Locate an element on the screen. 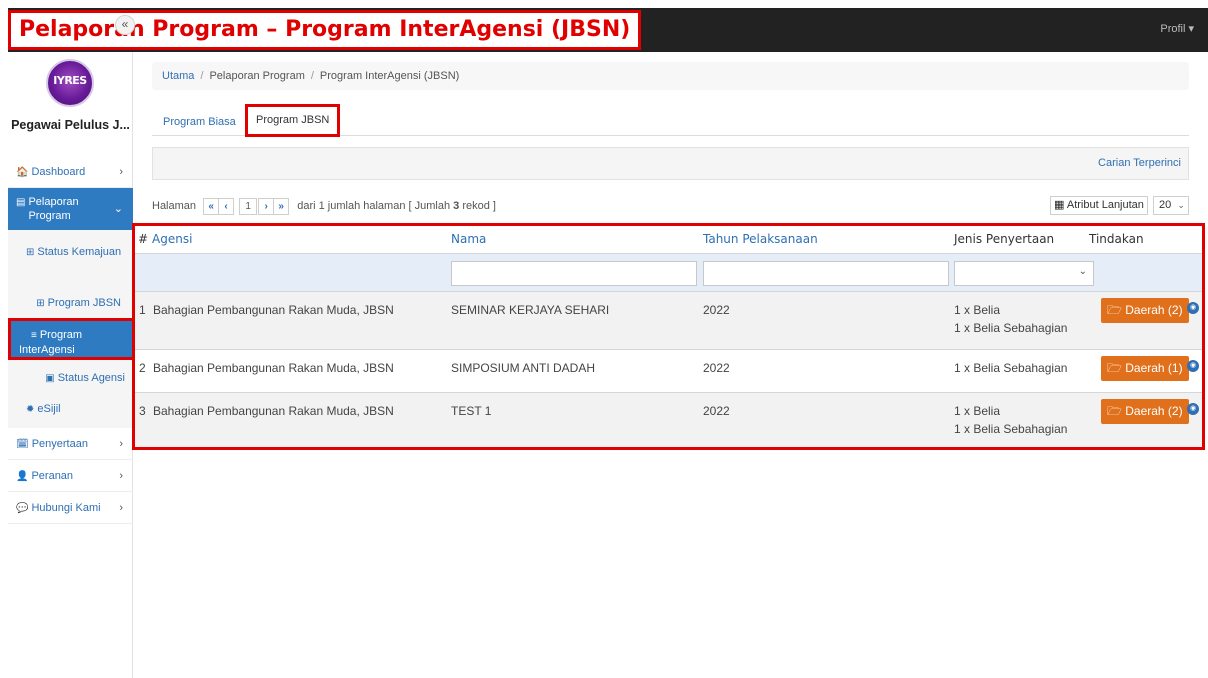  column-index: # is located at coordinates (143, 239).